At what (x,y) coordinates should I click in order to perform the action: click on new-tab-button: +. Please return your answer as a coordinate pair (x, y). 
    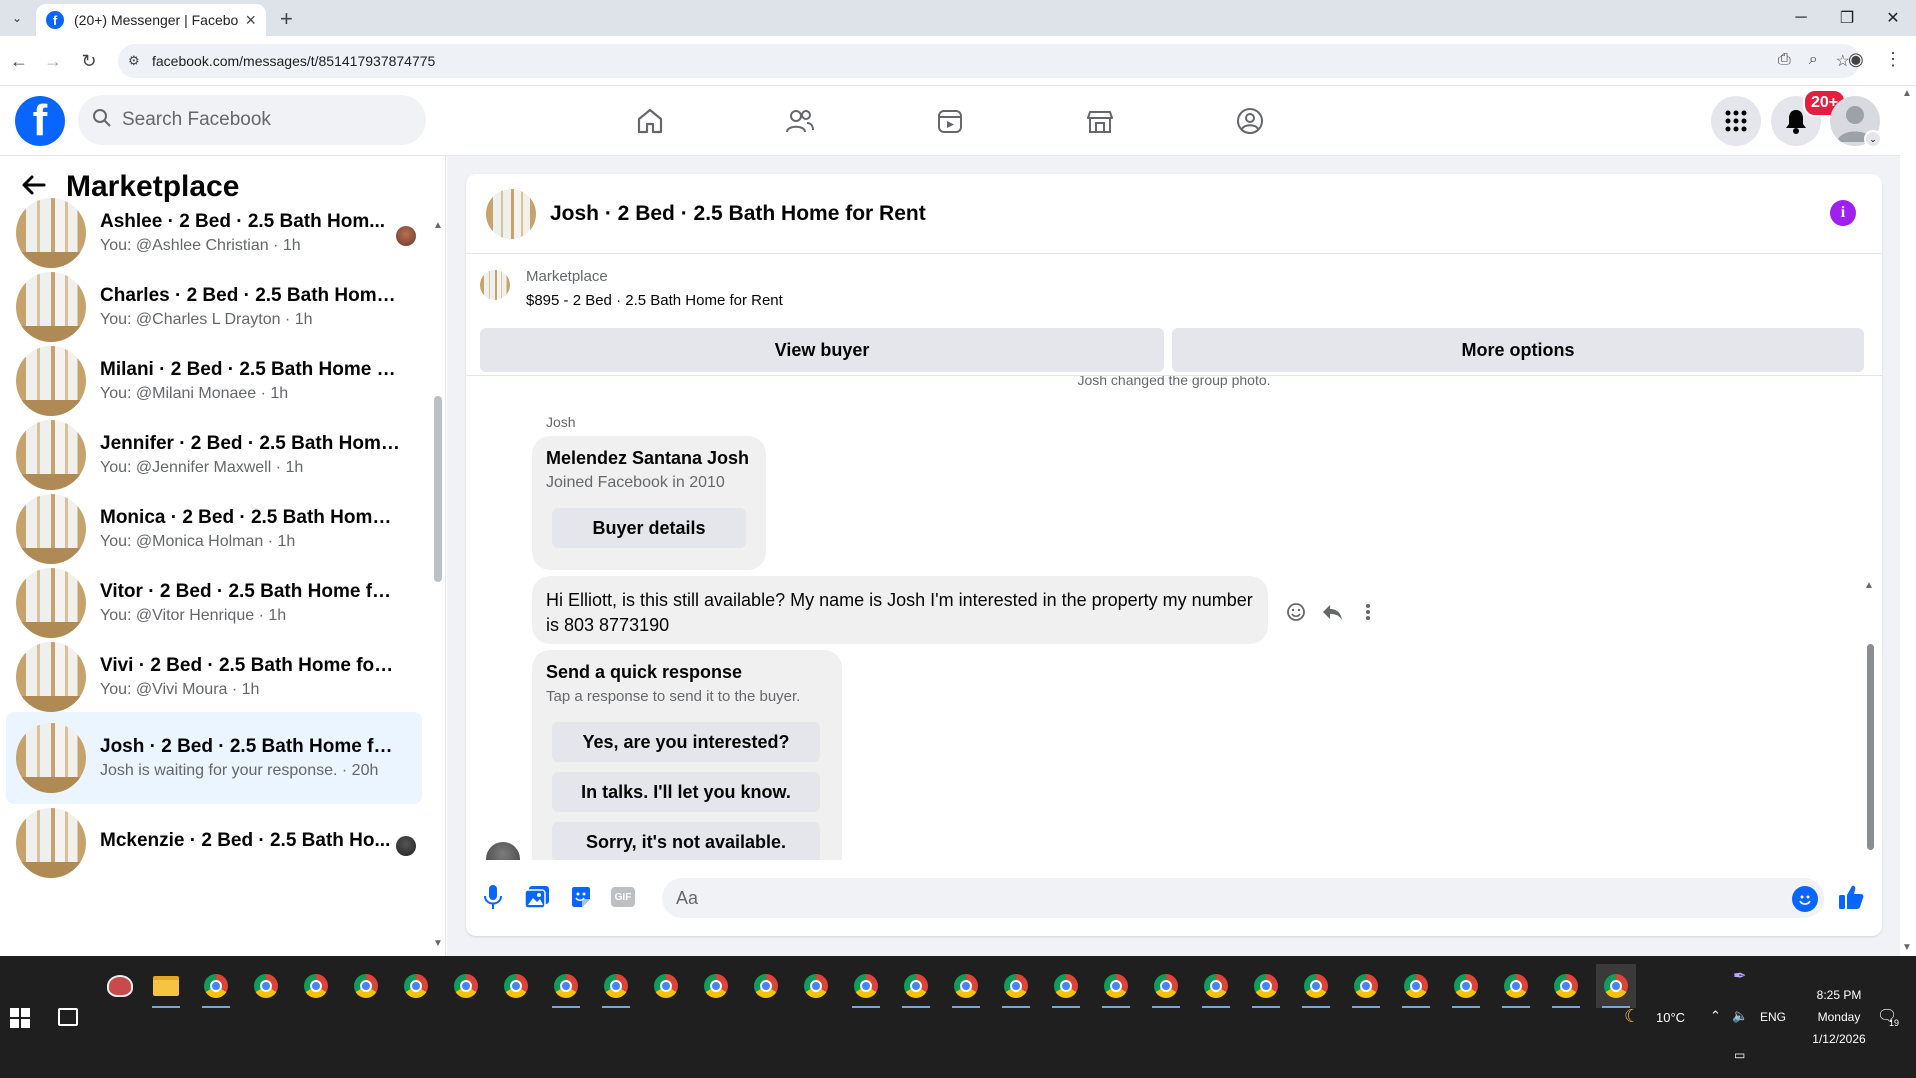
    Looking at the image, I should click on (286, 19).